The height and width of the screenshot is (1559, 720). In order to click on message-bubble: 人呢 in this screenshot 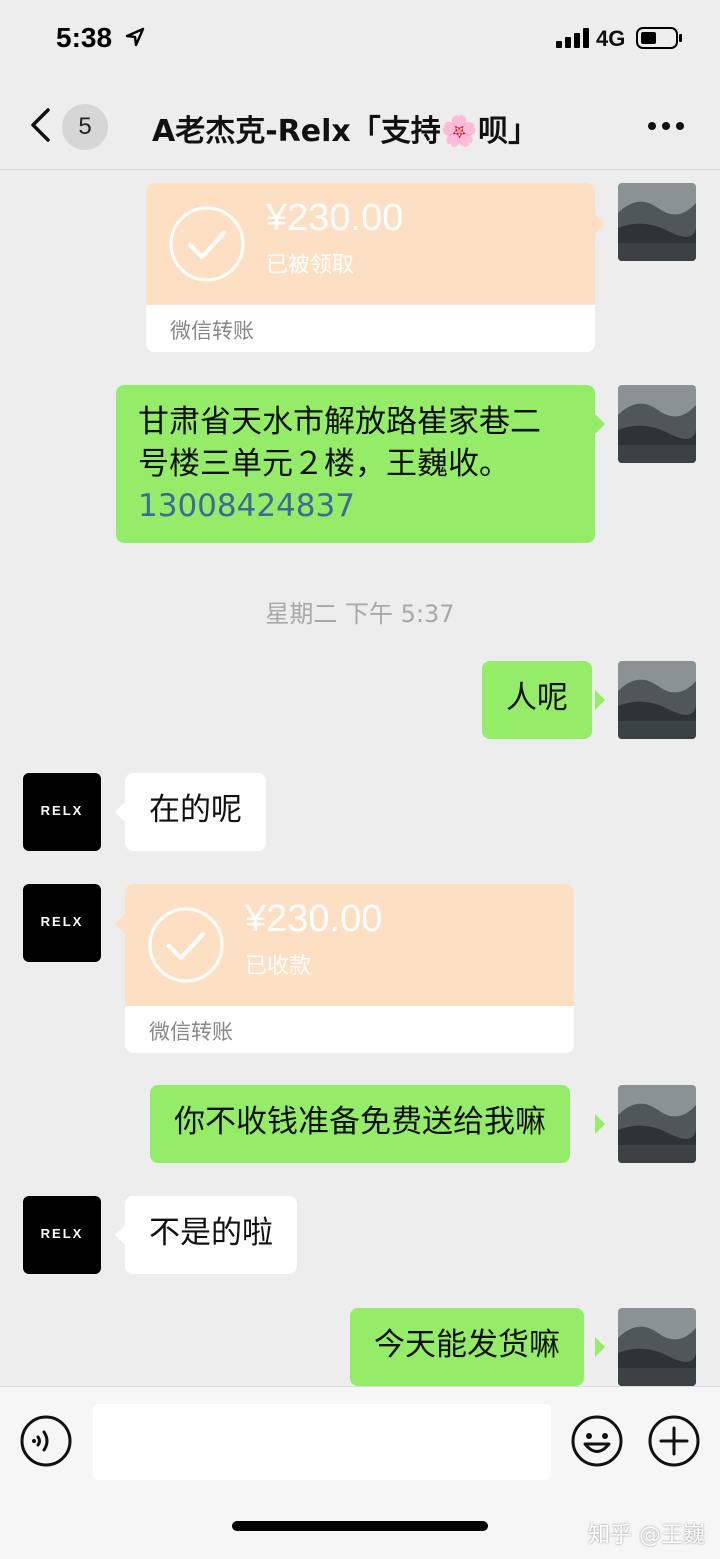, I will do `click(537, 700)`.